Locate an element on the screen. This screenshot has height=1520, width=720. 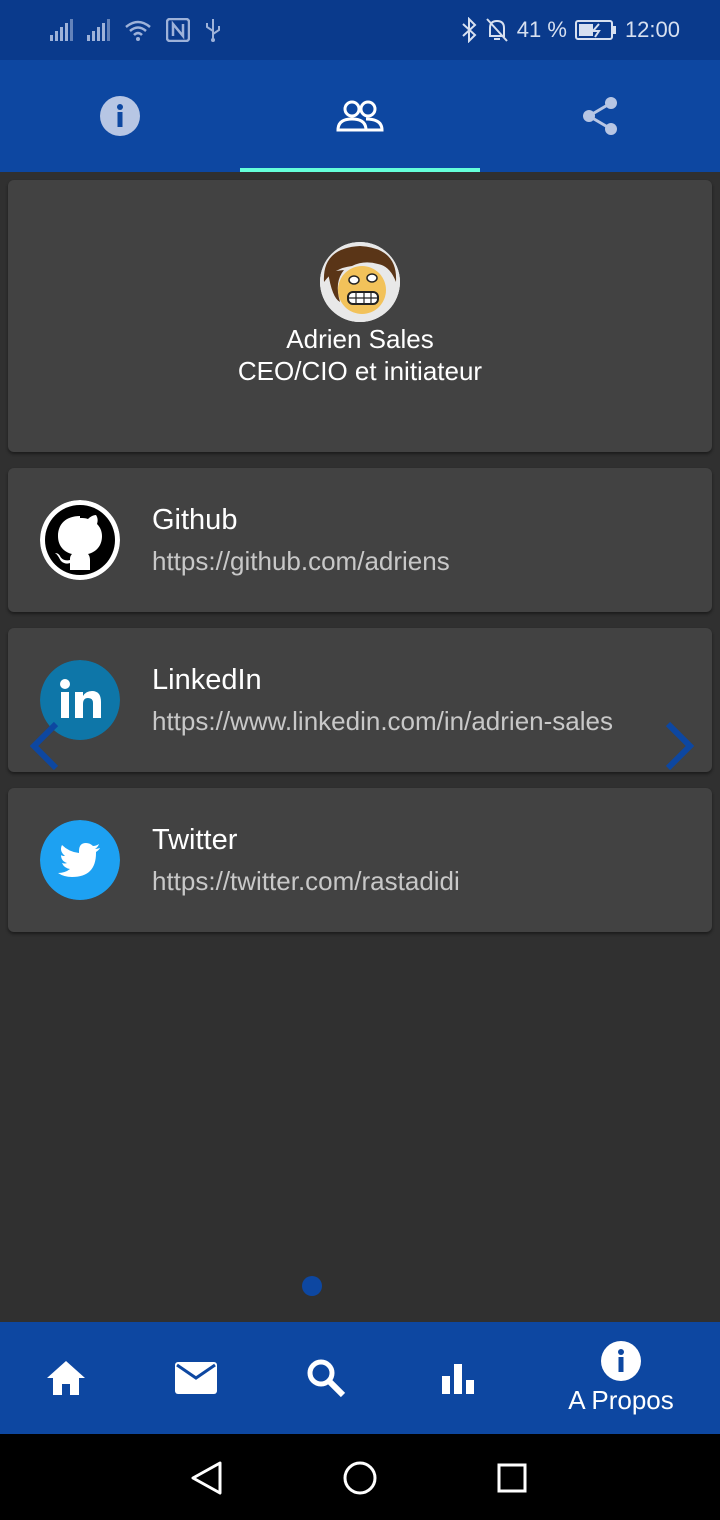
nav-home is located at coordinates (66, 1378).